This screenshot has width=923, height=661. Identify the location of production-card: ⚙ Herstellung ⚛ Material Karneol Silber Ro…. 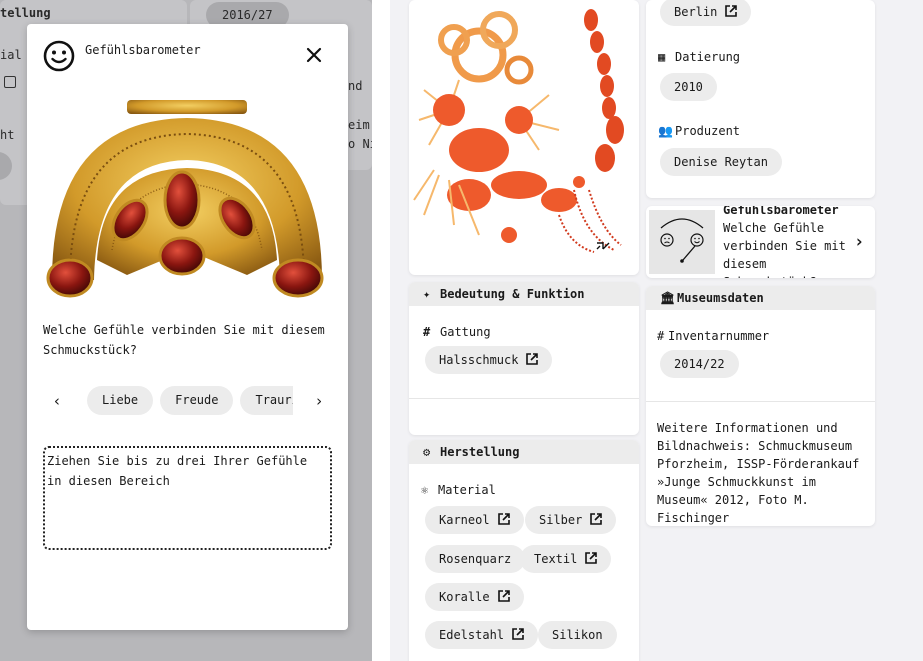
(524, 550).